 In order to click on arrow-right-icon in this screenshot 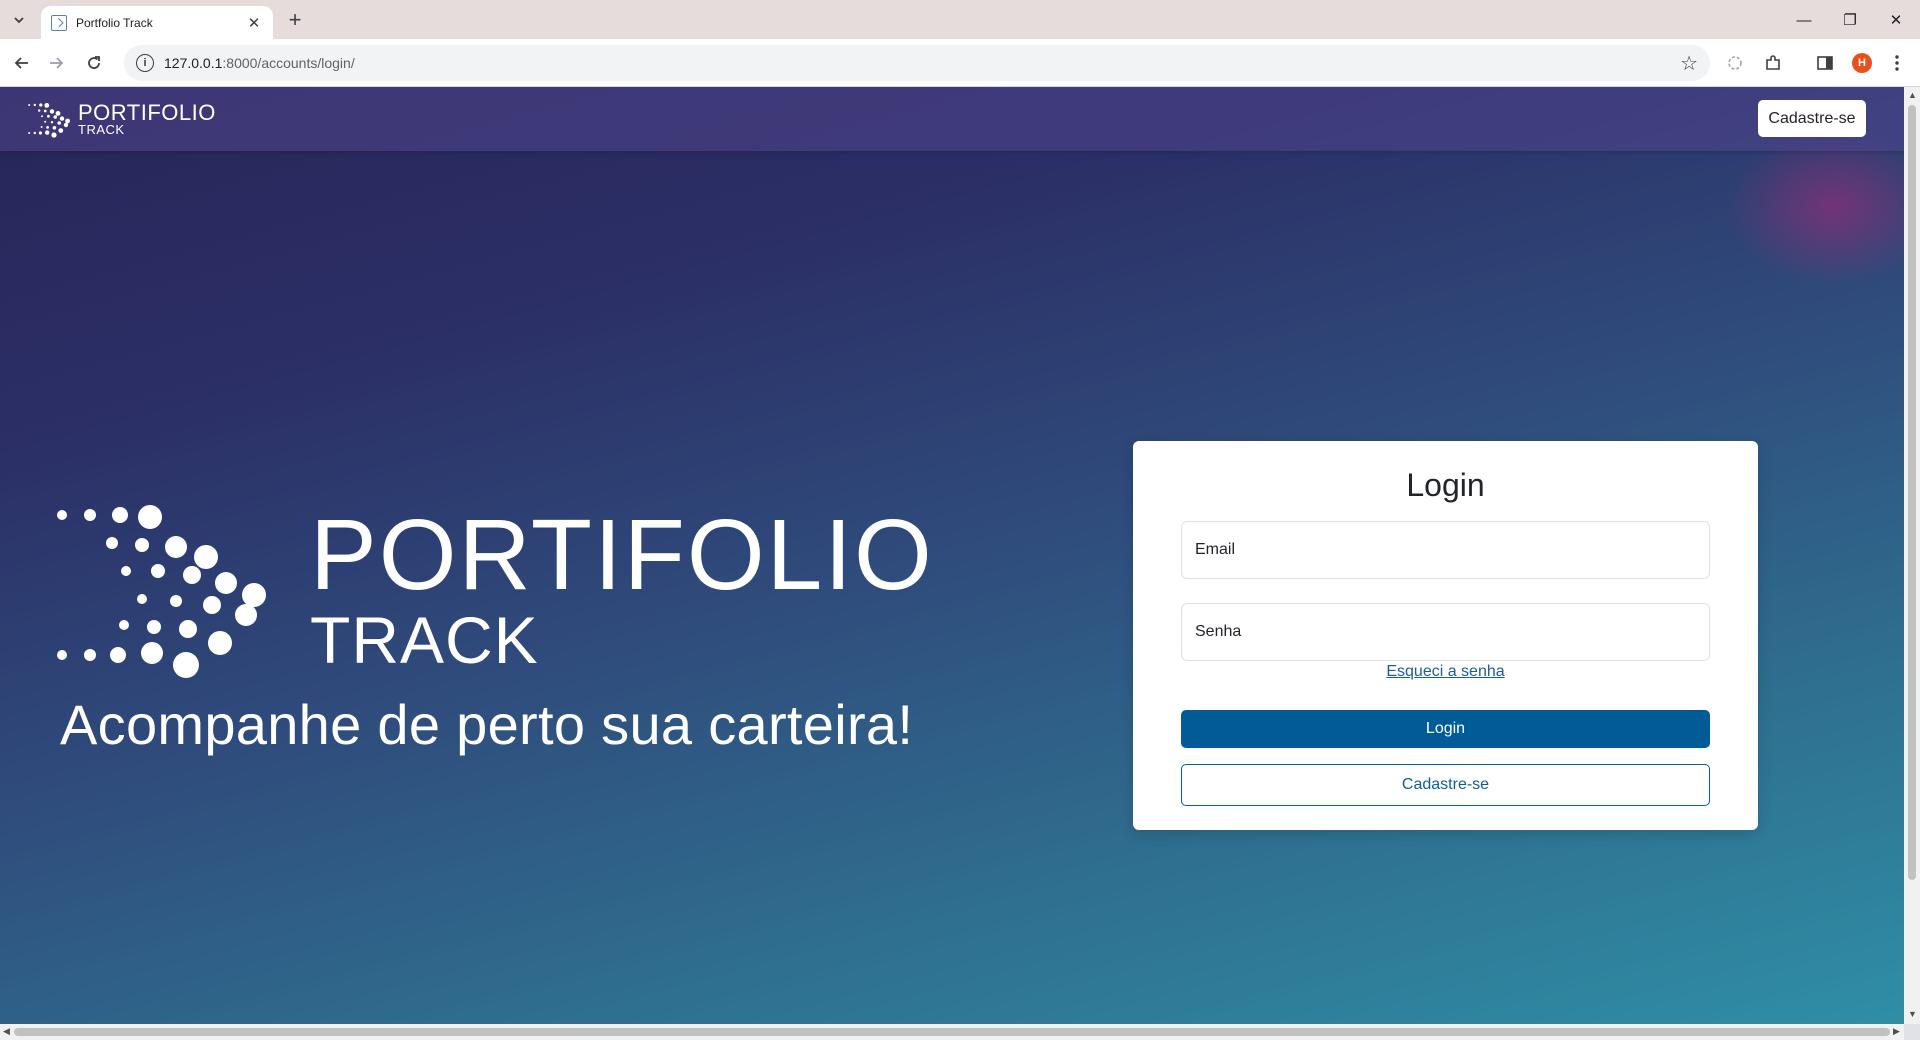, I will do `click(57, 63)`.